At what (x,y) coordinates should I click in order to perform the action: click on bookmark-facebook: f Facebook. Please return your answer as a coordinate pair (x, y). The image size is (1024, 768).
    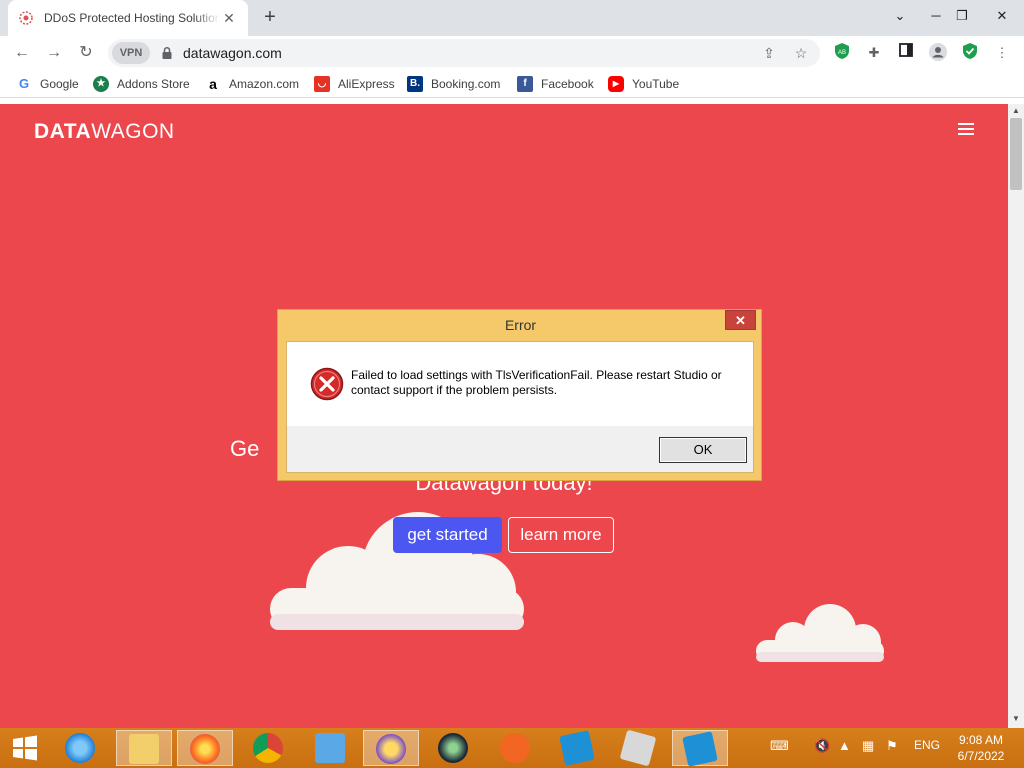
    Looking at the image, I should click on (555, 84).